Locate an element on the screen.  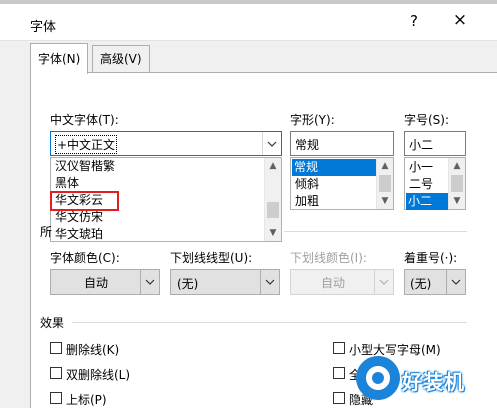
emphasis-value: (无) is located at coordinates (421, 284).